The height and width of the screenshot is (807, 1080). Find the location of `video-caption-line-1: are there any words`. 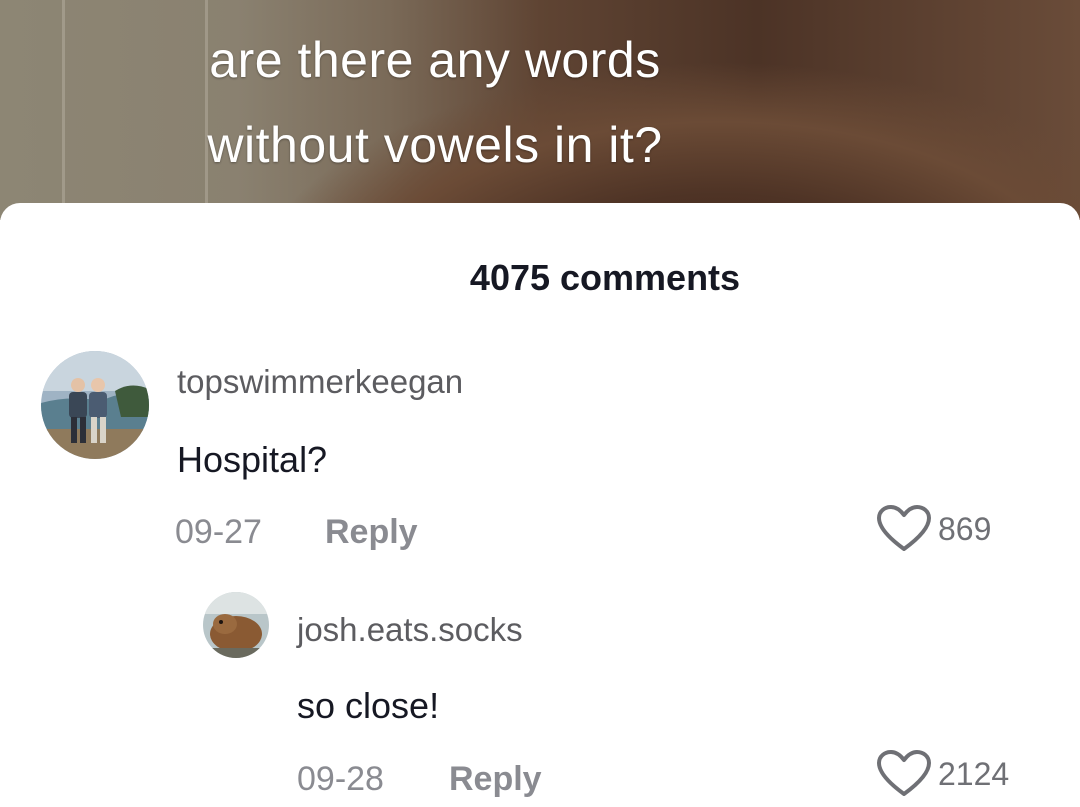

video-caption-line-1: are there any words is located at coordinates (435, 60).